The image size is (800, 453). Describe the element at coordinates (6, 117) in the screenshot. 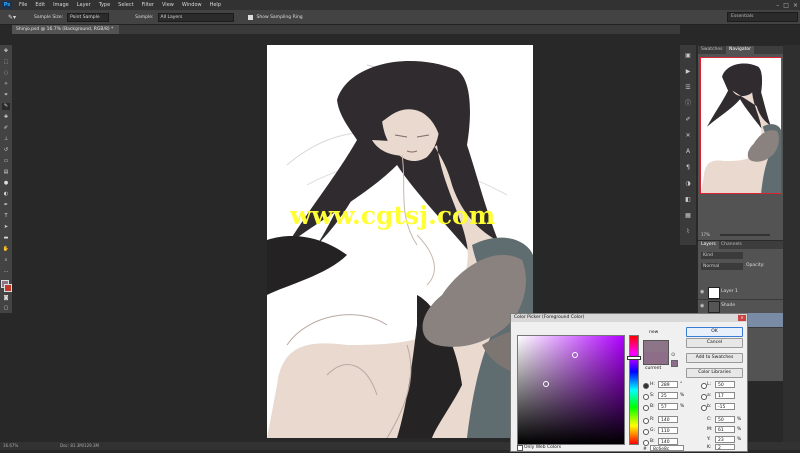

I see `healing-brush-tool-icon: ✚` at that location.